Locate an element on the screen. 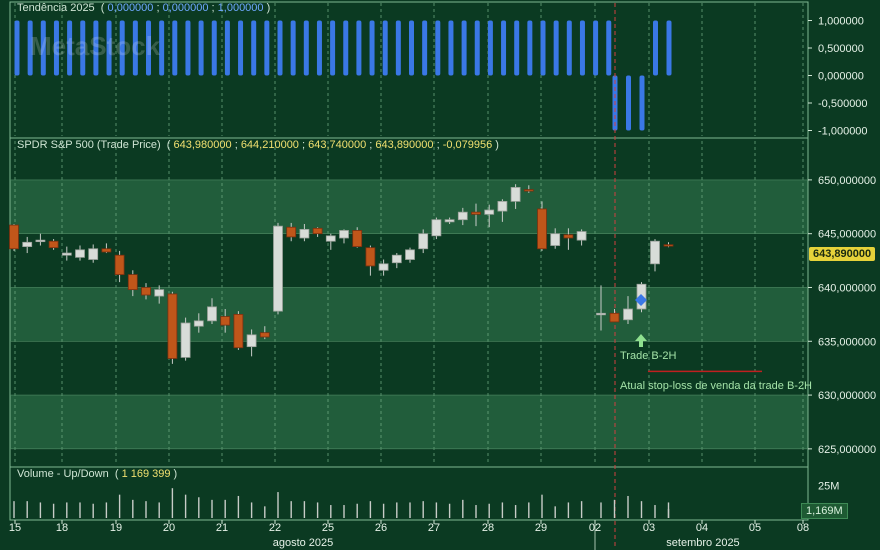 This screenshot has width=880, height=550. price-axis-label: 630,000000 is located at coordinates (847, 396).